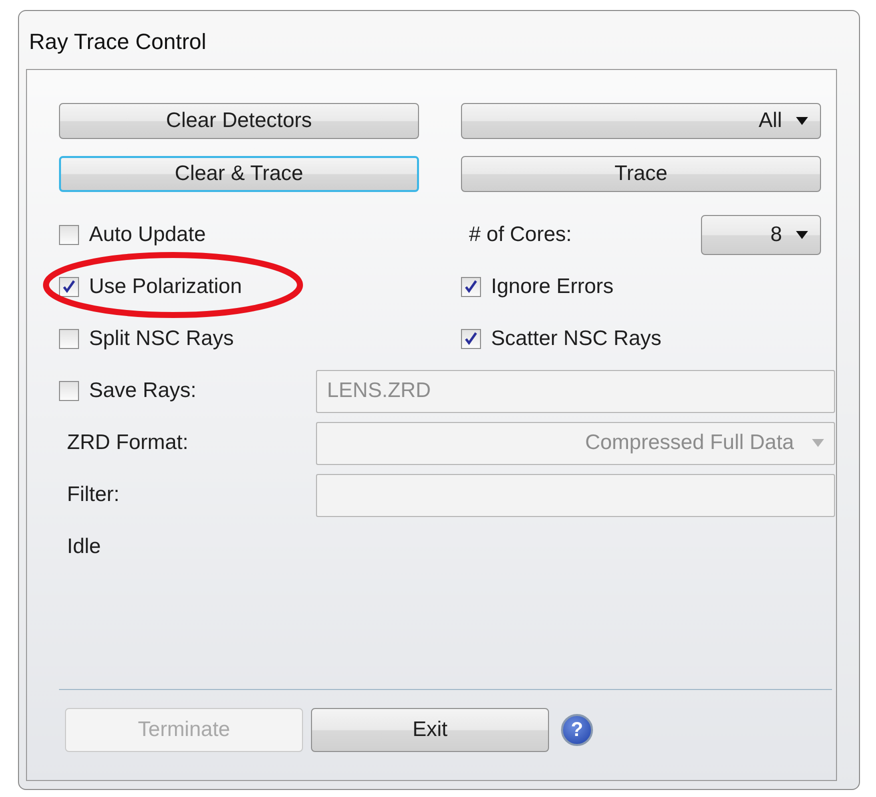 Image resolution: width=876 pixels, height=797 pixels. I want to click on help-button: ?, so click(577, 730).